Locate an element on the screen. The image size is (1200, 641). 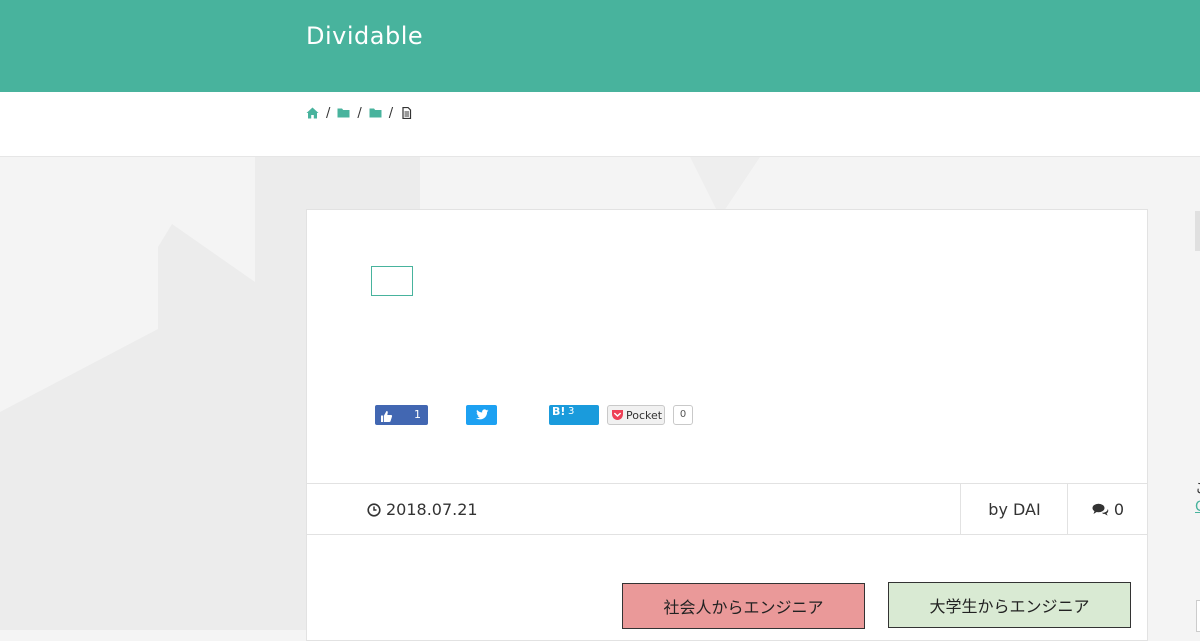
facebook-like-button: 1 is located at coordinates (401, 415).